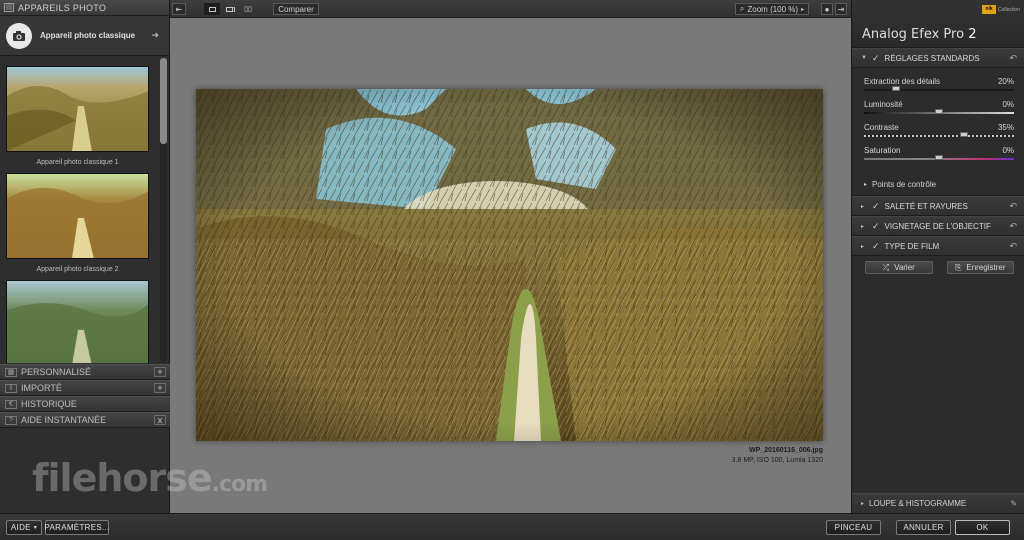  What do you see at coordinates (160, 420) in the screenshot?
I see `close-help-button: x` at bounding box center [160, 420].